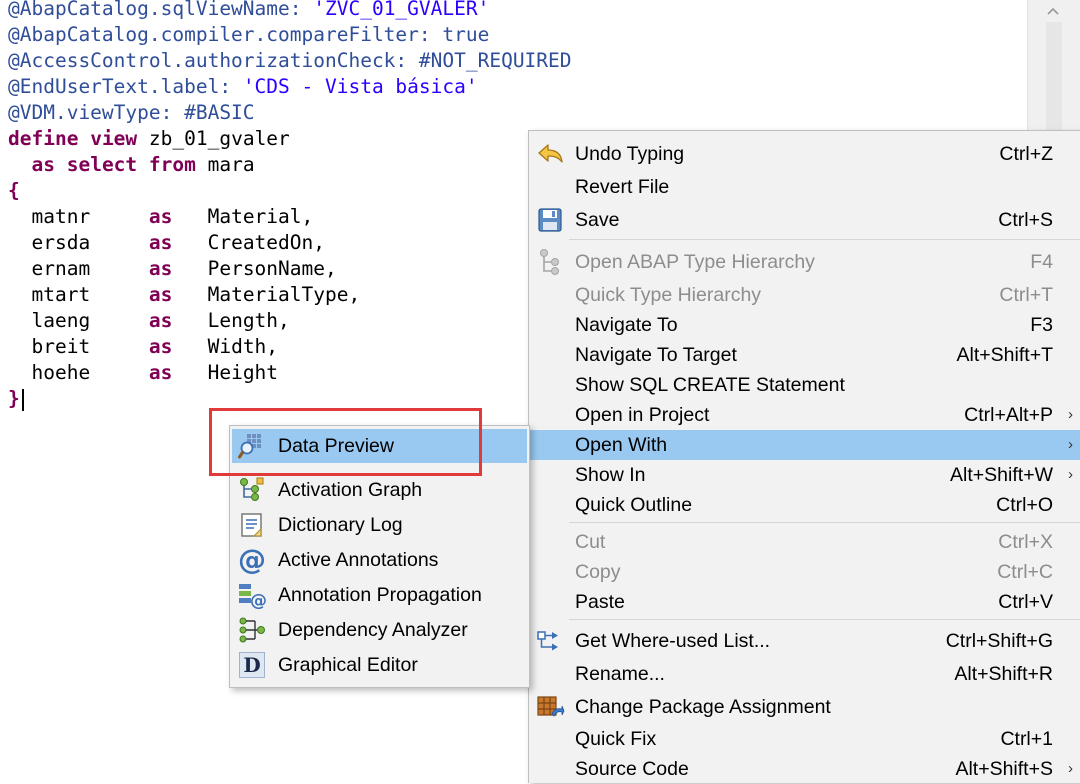  I want to click on code-line: define view zb_01_gvaler, so click(149, 139).